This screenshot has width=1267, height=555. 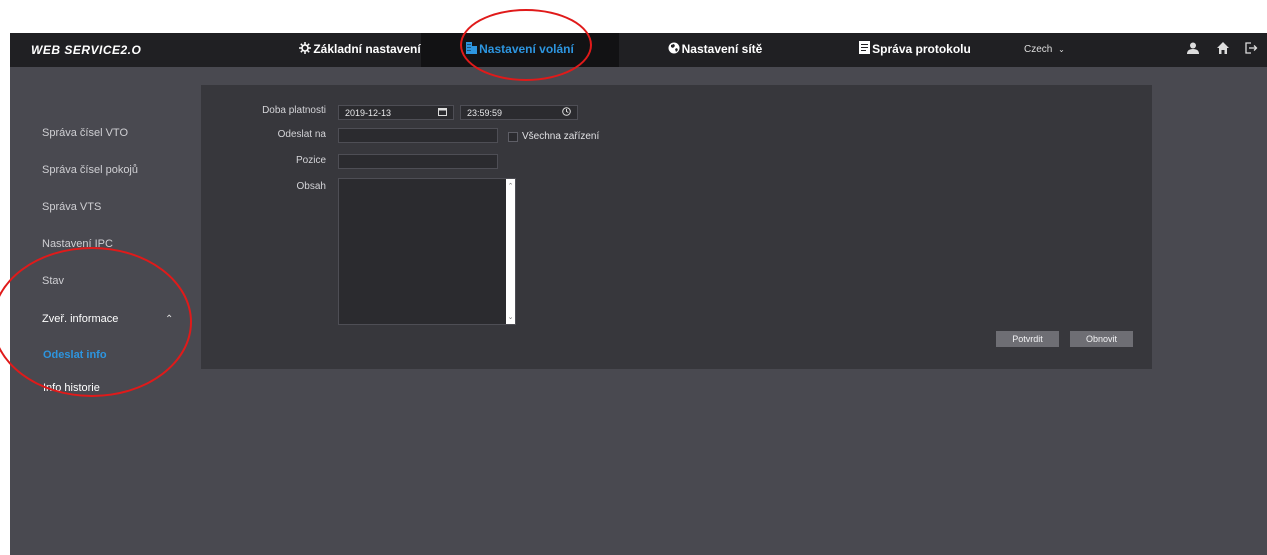 I want to click on building-icon, so click(x=472, y=50).